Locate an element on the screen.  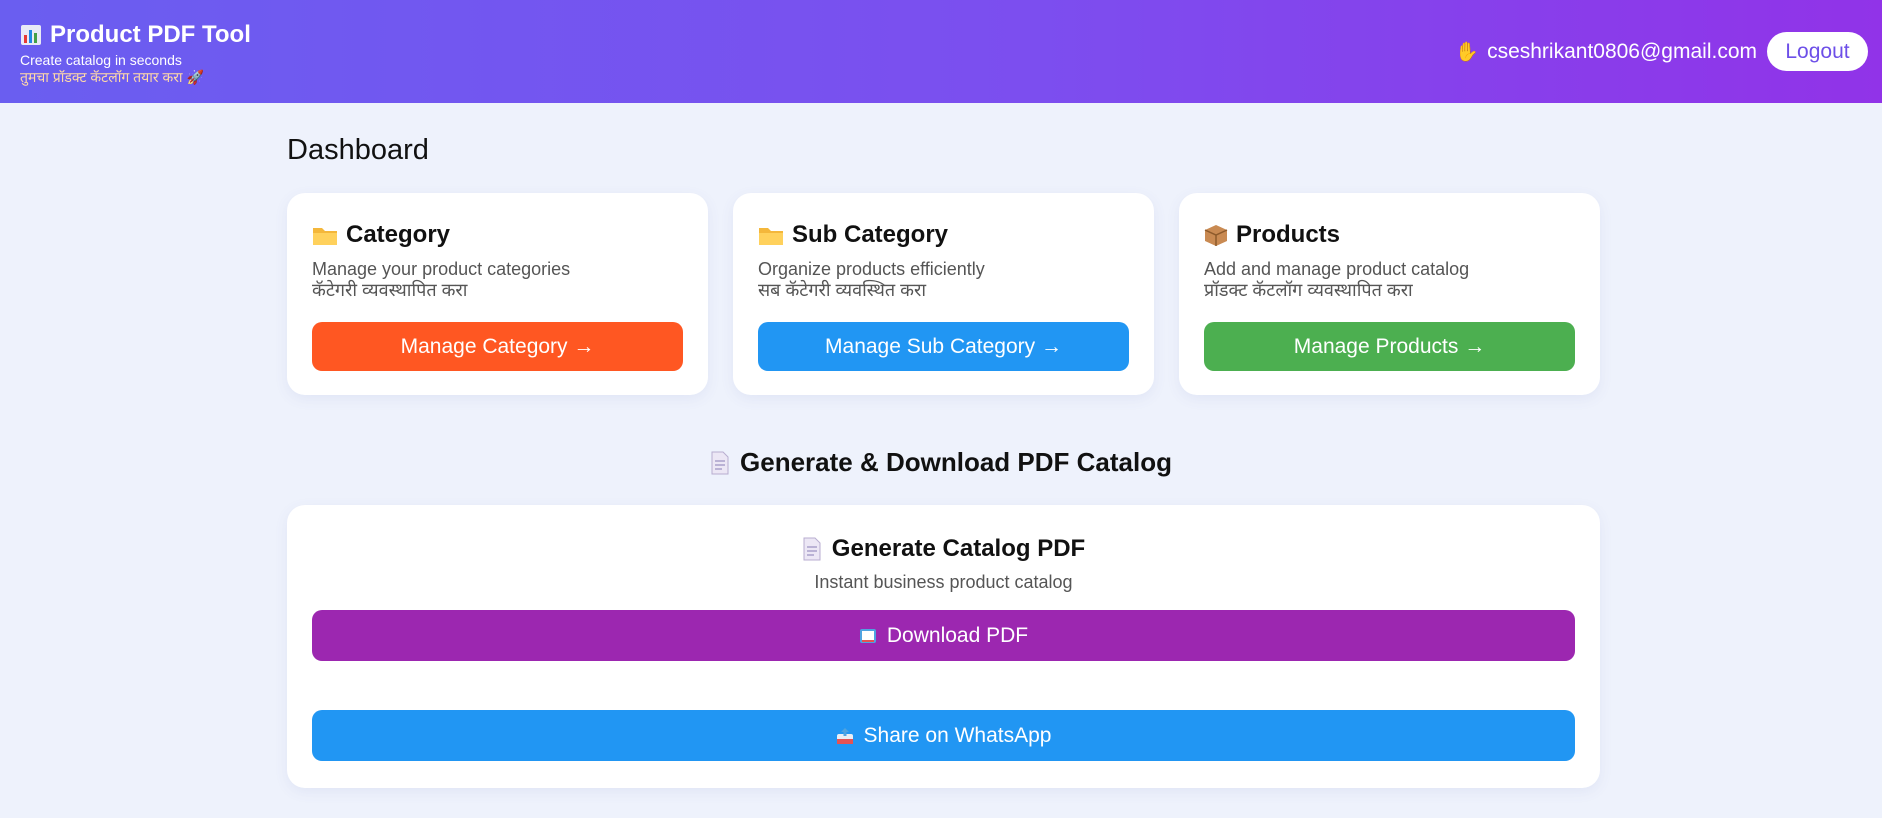
bar-chart-icon is located at coordinates (31, 35).